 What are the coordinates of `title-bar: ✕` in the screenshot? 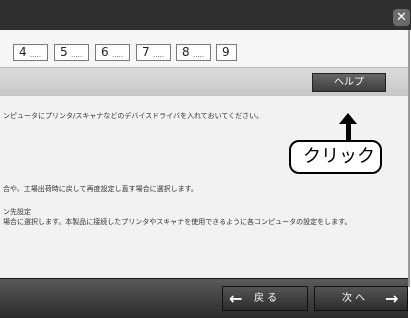 It's located at (205, 15).